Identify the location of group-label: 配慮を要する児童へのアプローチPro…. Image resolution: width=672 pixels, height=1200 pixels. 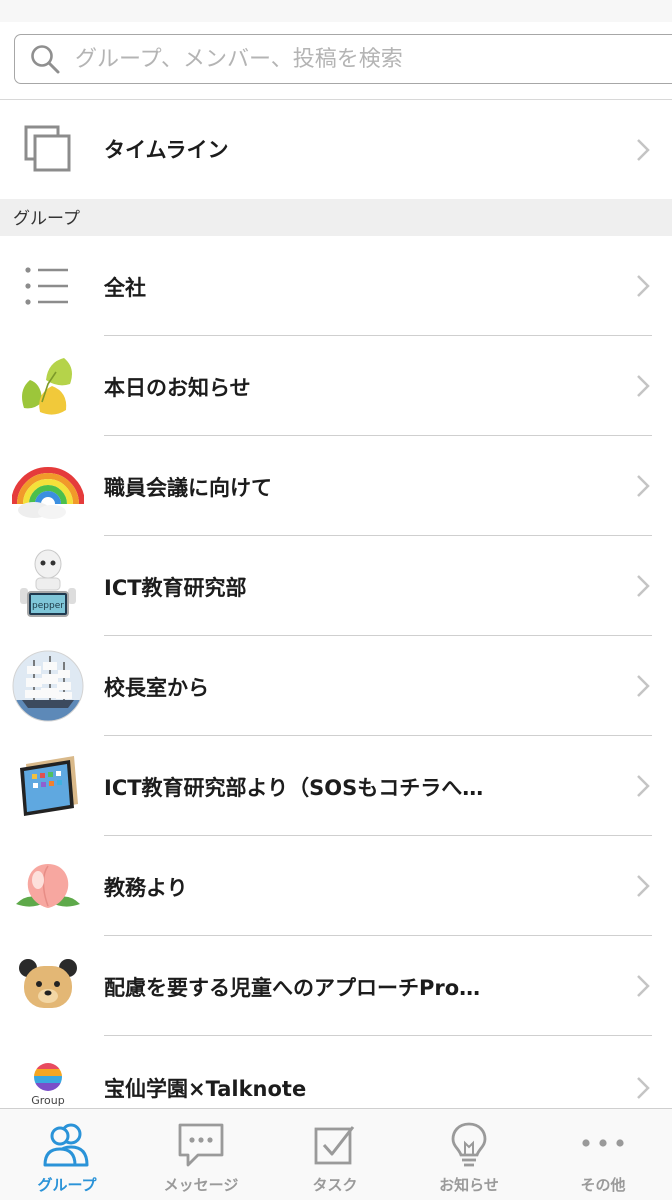
(292, 988).